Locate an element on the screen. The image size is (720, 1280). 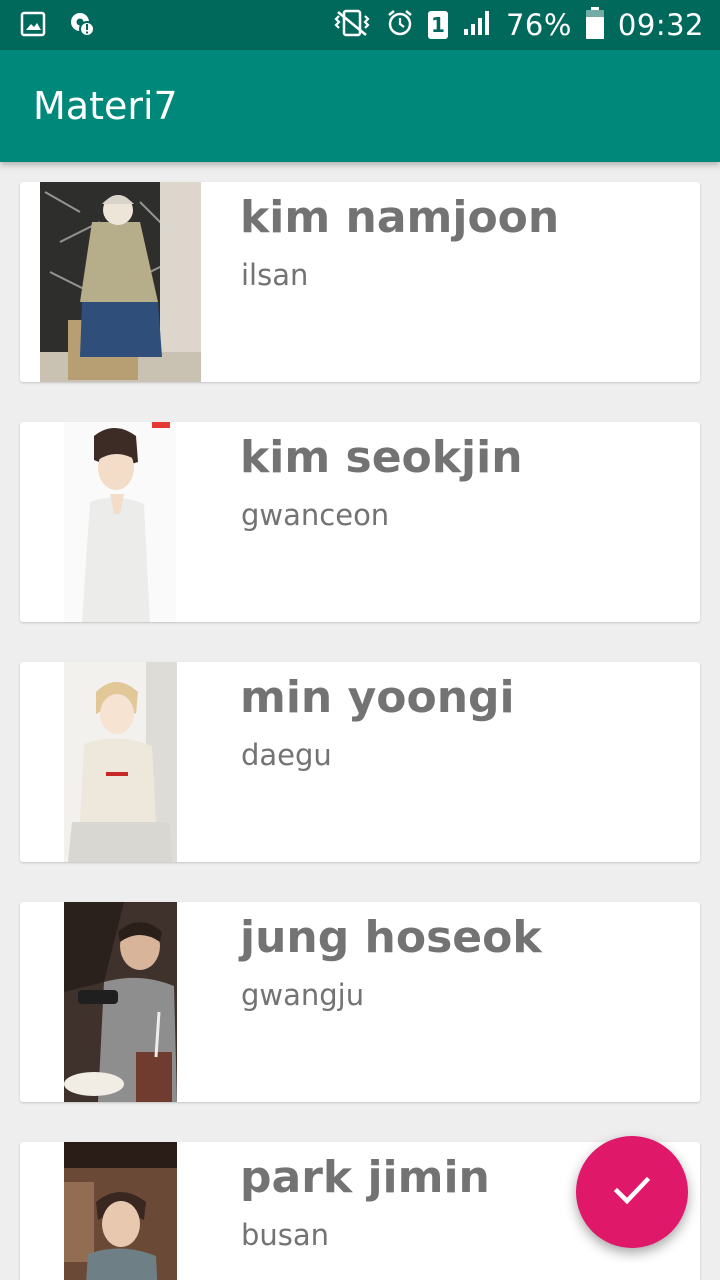
list-item: jung hoseok gwangju is located at coordinates (360, 1002).